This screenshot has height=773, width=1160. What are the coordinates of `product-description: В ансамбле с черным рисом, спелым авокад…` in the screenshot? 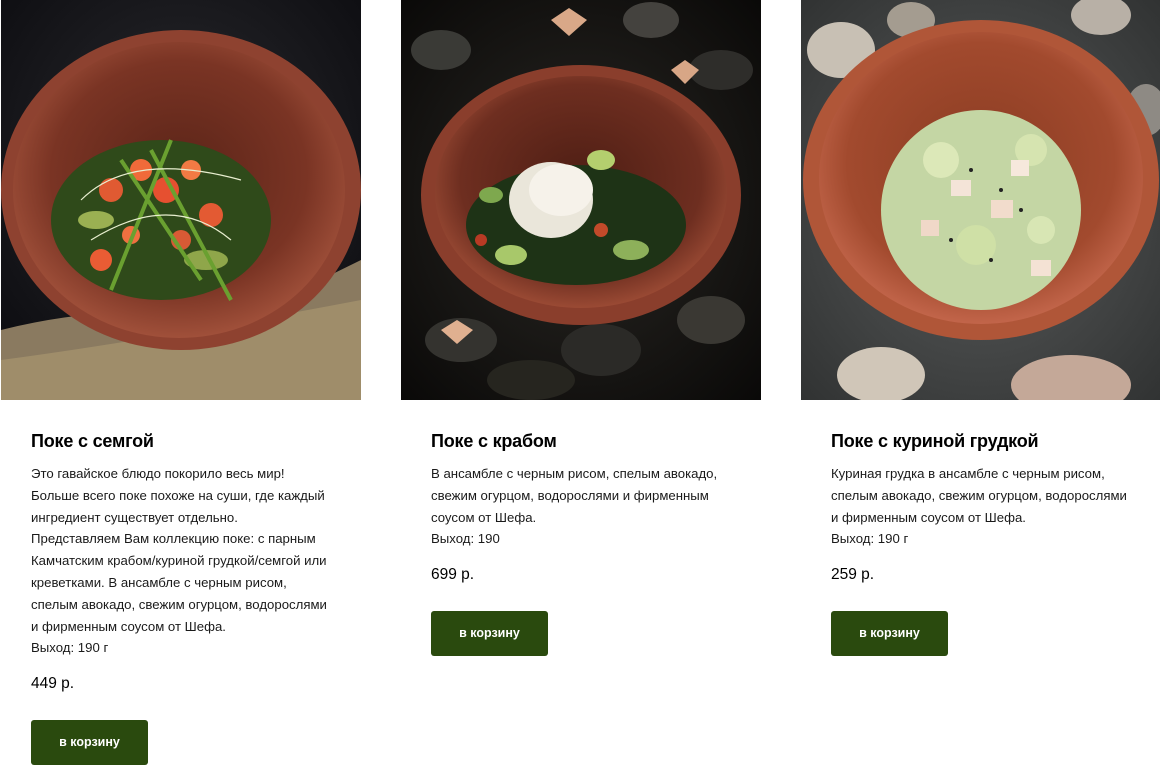 It's located at (574, 506).